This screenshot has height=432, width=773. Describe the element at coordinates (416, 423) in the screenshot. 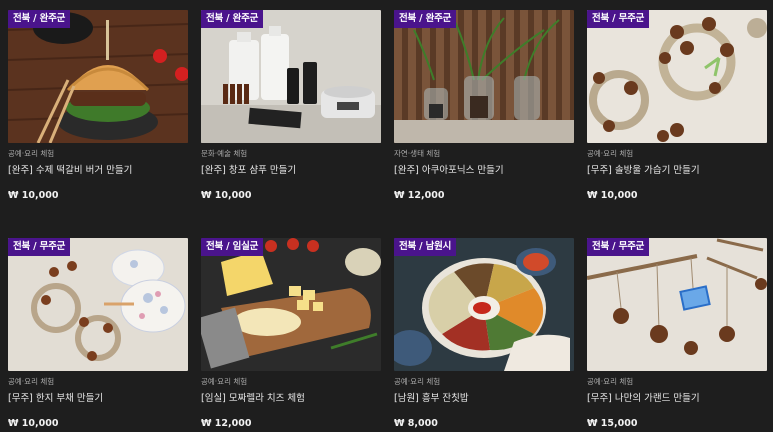

I see `product-price: ₩ 8,000` at that location.